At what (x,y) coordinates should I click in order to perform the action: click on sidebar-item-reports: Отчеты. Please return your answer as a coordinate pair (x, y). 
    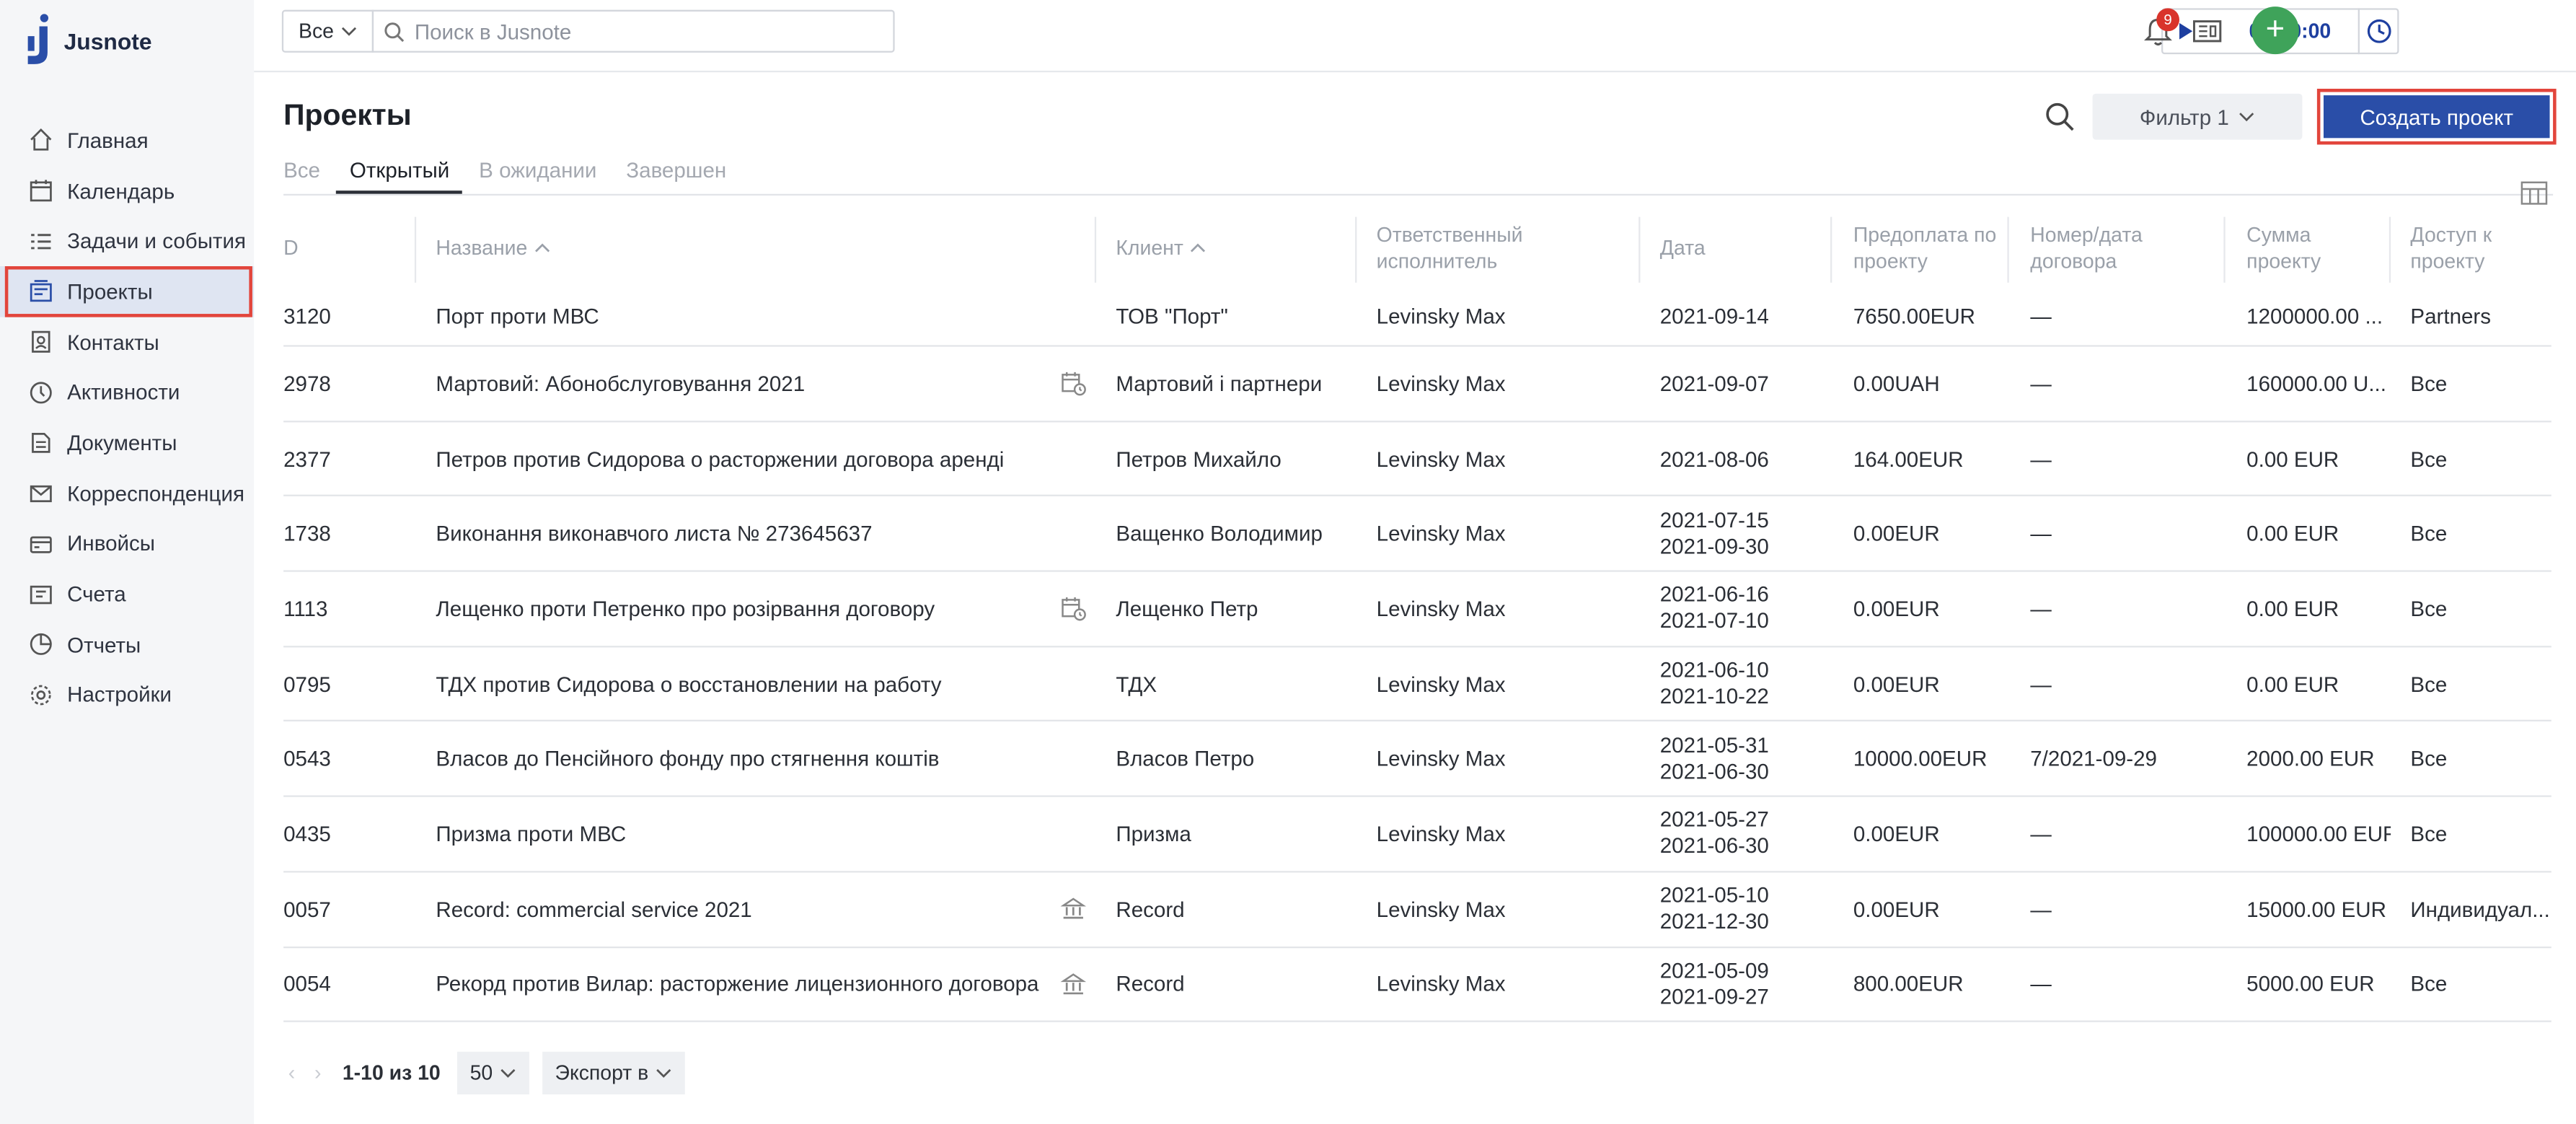
    Looking at the image, I should click on (127, 644).